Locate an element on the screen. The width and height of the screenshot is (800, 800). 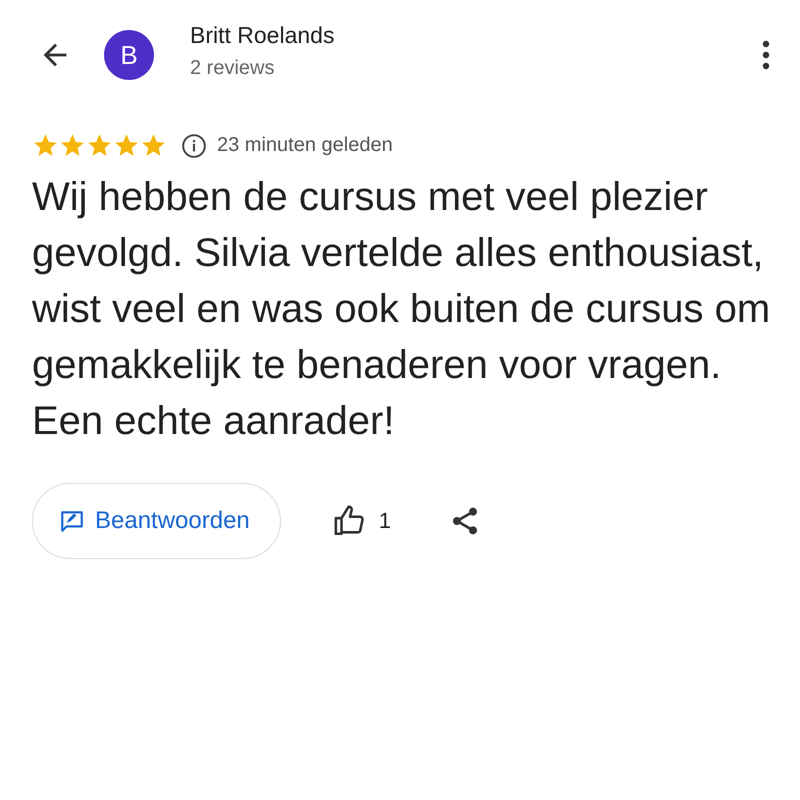
like-count: 1 is located at coordinates (385, 521).